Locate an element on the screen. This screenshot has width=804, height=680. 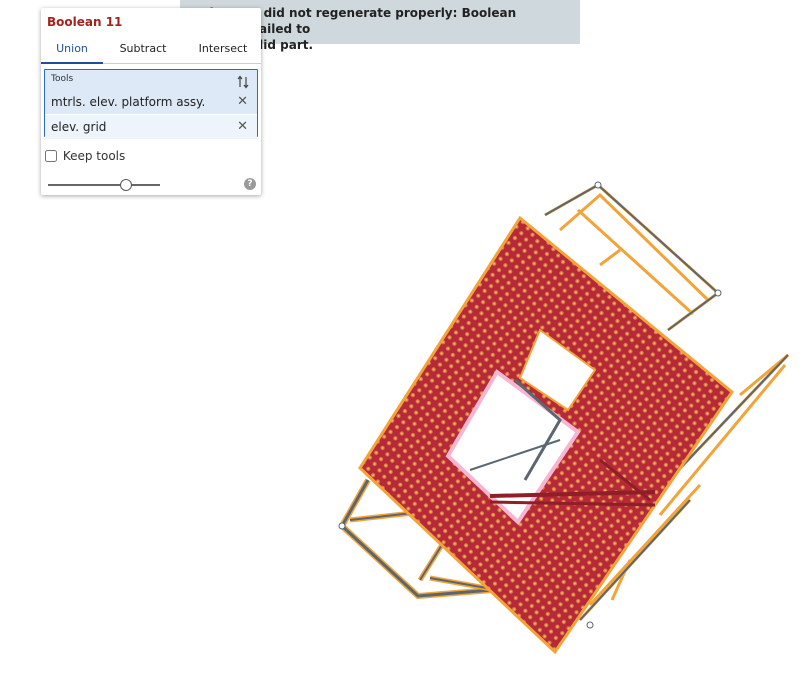
tool-item: mtrls. elev. platform assy. ✕ is located at coordinates (151, 102).